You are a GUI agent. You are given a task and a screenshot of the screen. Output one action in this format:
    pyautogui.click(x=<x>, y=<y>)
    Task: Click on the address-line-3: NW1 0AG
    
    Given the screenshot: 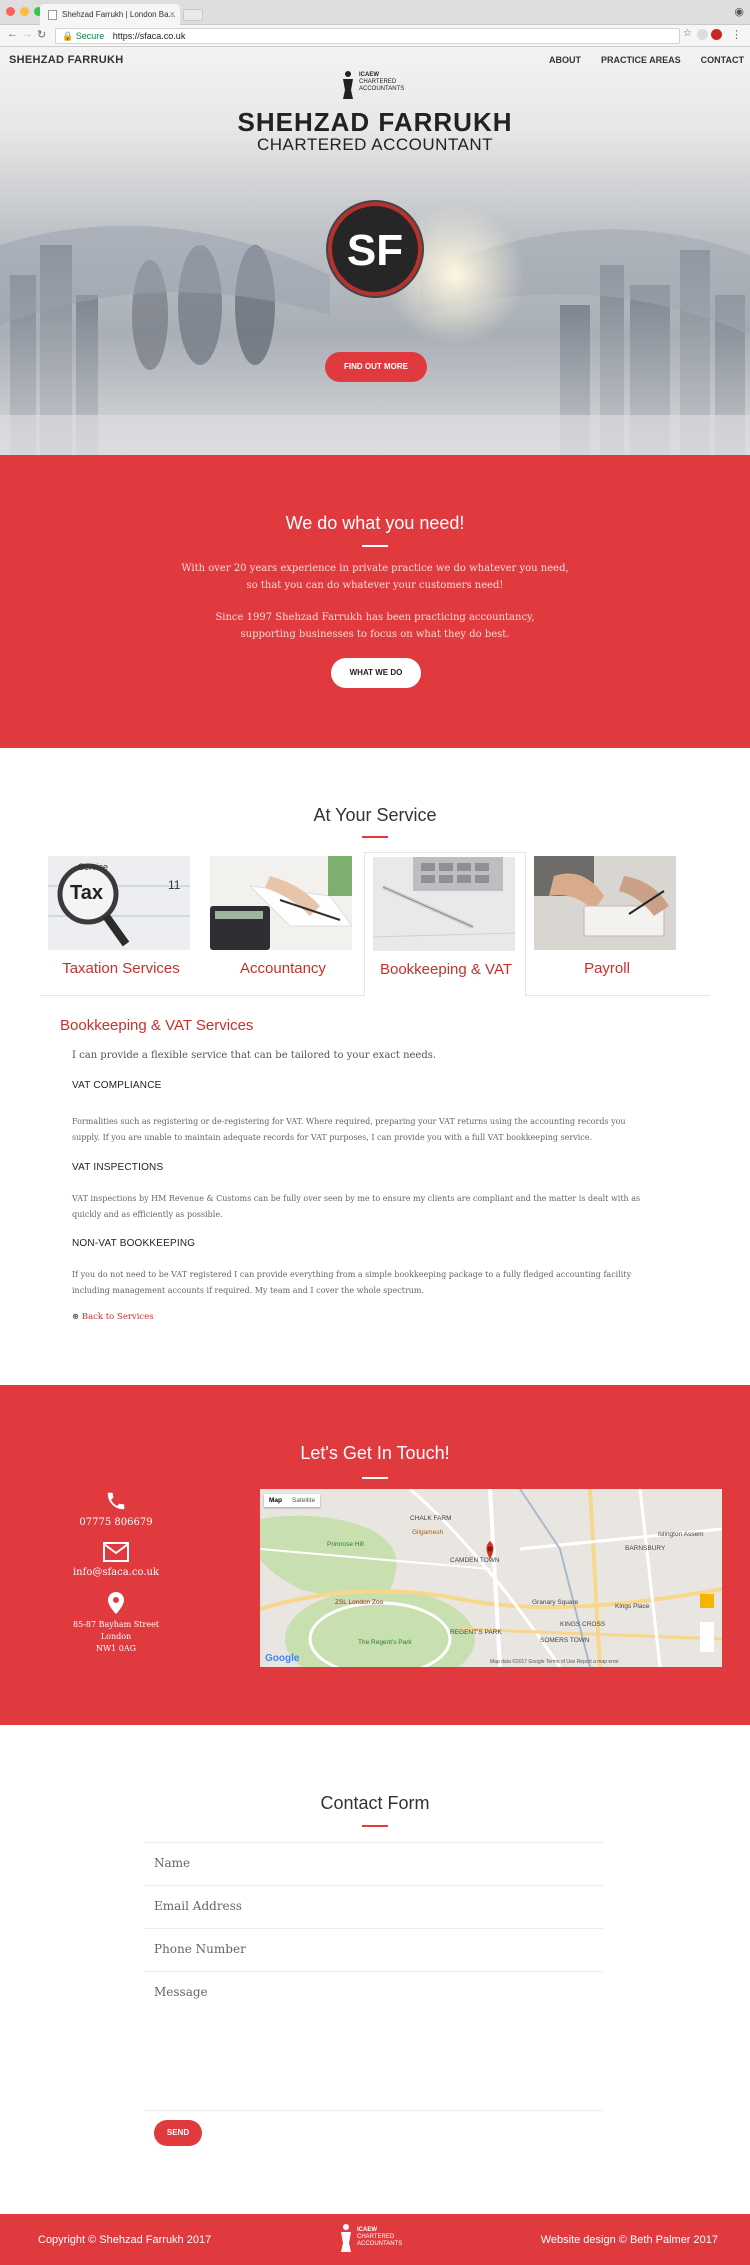 What is the action you would take?
    pyautogui.click(x=116, y=1648)
    